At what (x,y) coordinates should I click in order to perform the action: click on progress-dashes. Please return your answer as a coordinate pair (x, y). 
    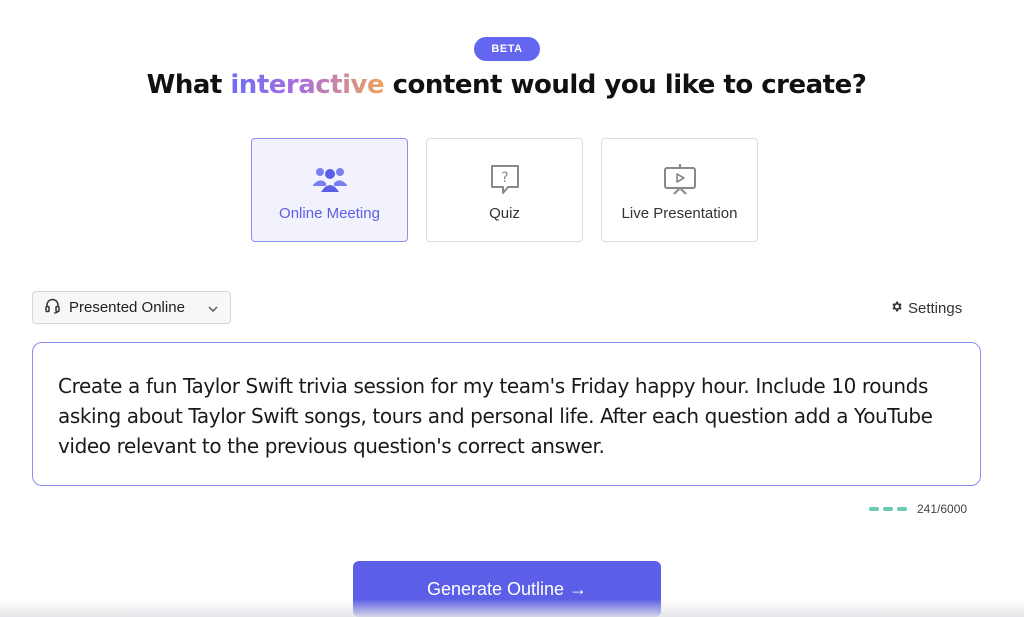
    Looking at the image, I should click on (888, 509).